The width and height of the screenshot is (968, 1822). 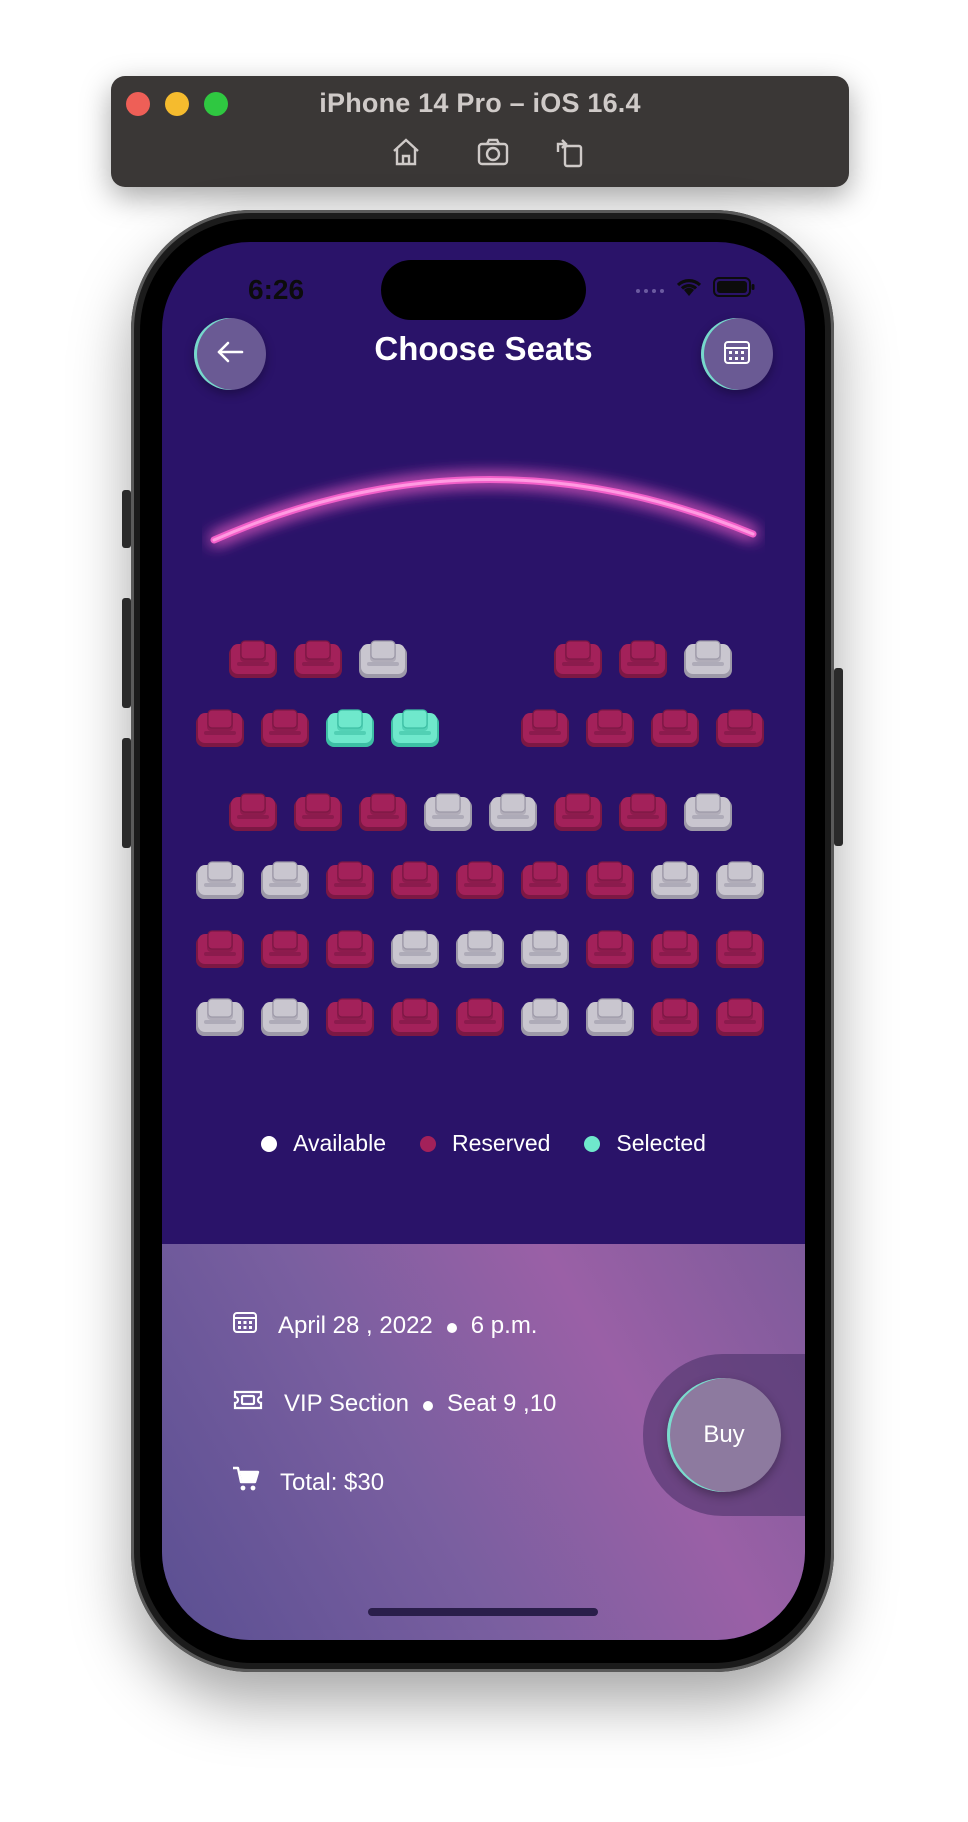 I want to click on date-row: April 28 , 2022 6 p.m., so click(x=384, y=1325).